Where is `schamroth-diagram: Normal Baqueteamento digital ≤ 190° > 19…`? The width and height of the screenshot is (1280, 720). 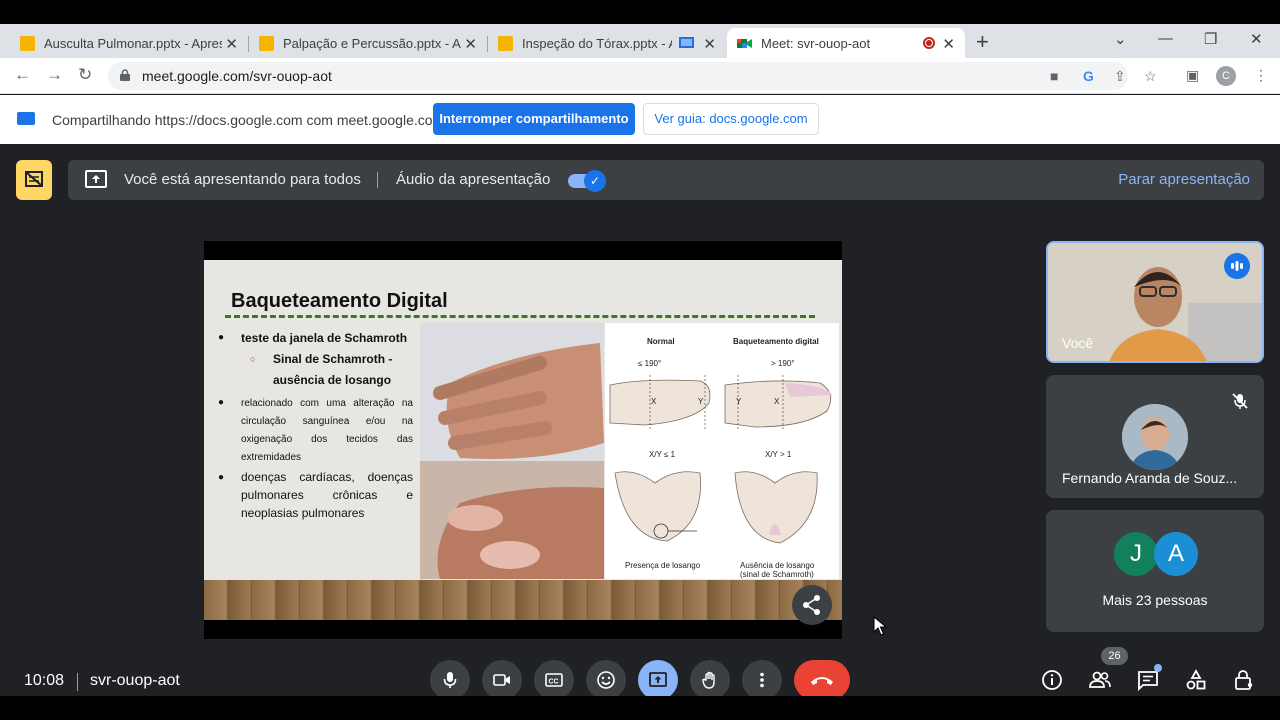
schamroth-diagram: Normal Baqueteamento digital ≤ 190° > 19… is located at coordinates (722, 451).